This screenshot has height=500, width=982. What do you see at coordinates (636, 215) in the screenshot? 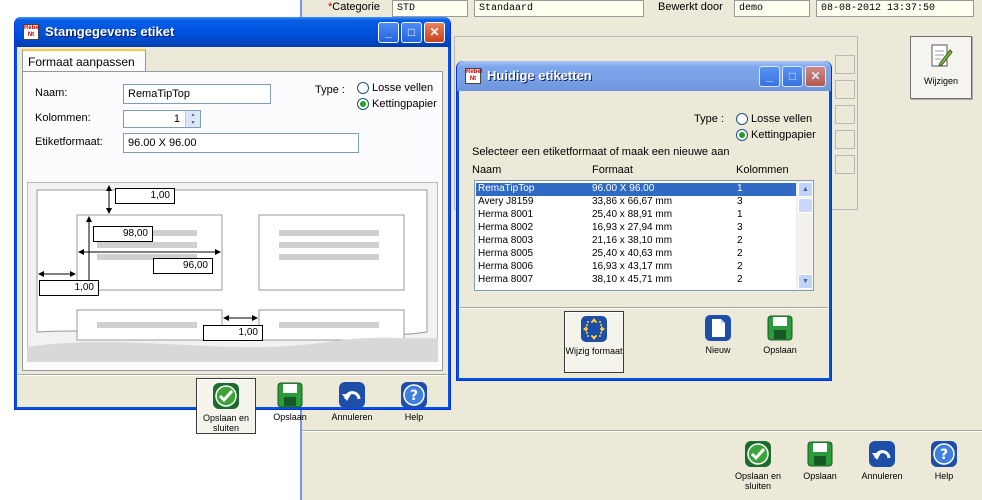
I see `list-item: Herma 8001 25,40 x 88,91 mm 1` at bounding box center [636, 215].